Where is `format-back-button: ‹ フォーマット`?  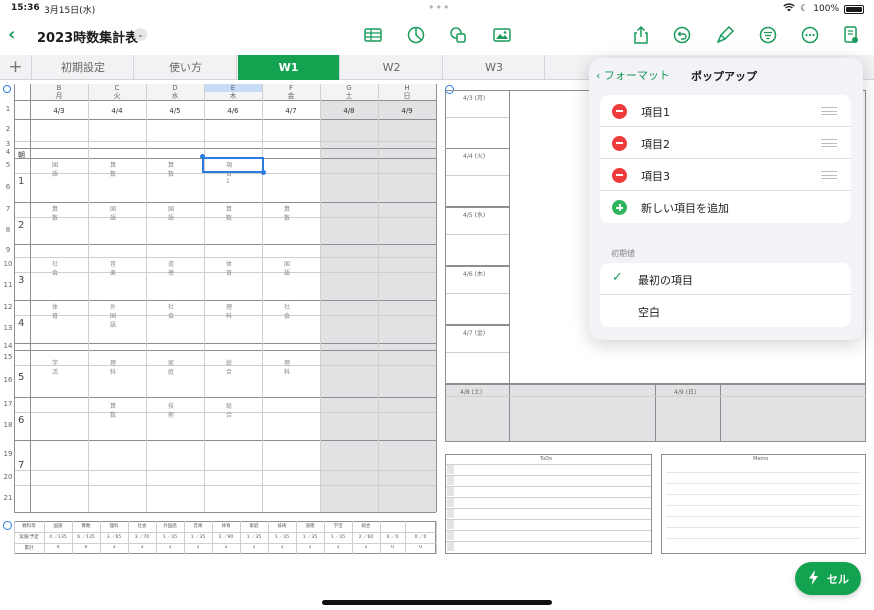
format-back-button: ‹ フォーマット is located at coordinates (633, 75).